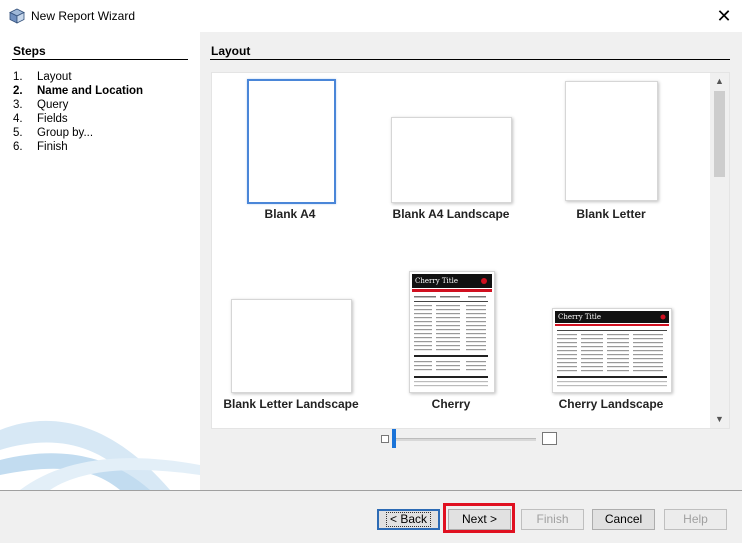 Image resolution: width=742 pixels, height=543 pixels. I want to click on cancel-button: Cancel, so click(623, 519).